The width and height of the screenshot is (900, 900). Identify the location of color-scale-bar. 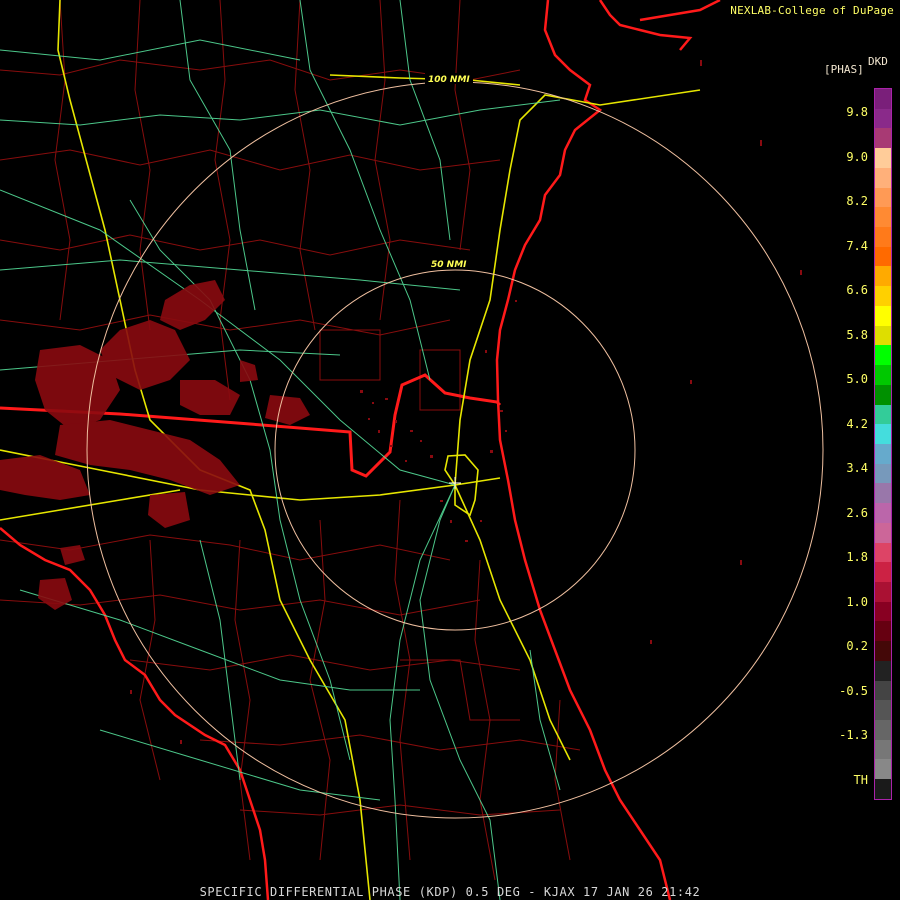
(883, 444).